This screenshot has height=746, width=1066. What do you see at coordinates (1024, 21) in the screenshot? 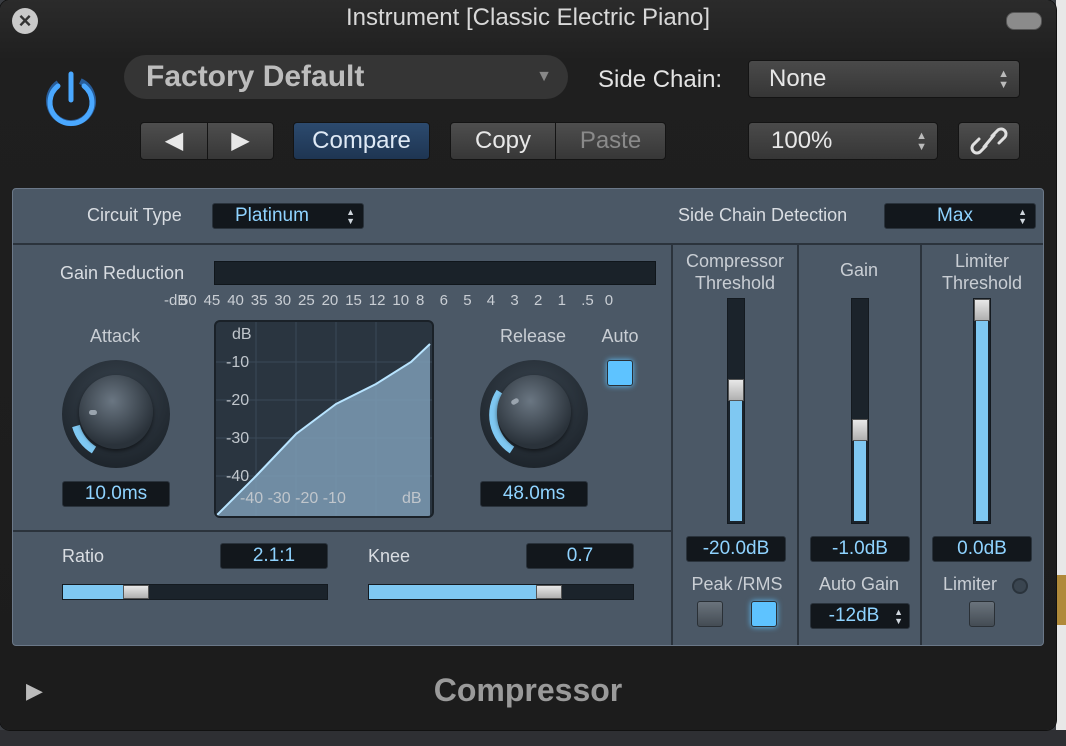
I see `window-toolbar-toggle` at bounding box center [1024, 21].